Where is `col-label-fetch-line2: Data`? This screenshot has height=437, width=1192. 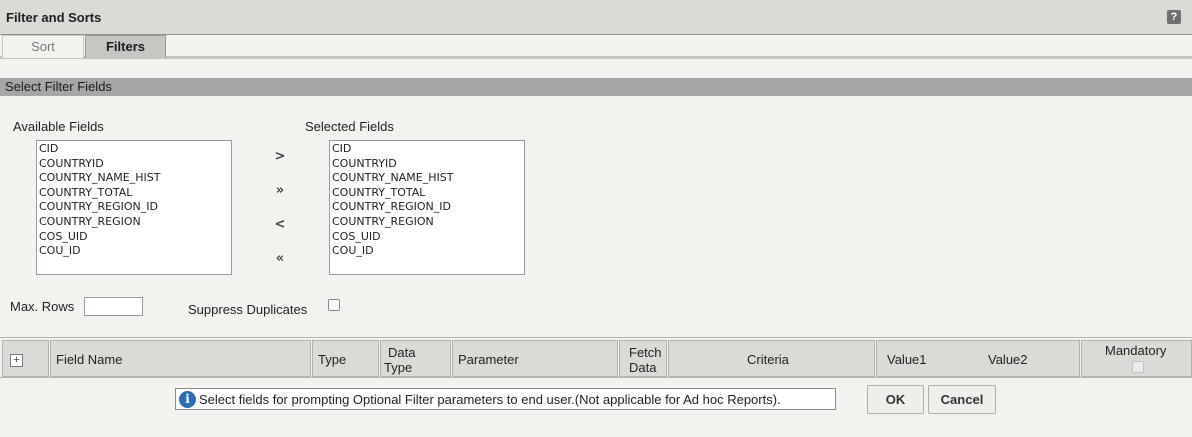
col-label-fetch-line2: Data is located at coordinates (643, 367).